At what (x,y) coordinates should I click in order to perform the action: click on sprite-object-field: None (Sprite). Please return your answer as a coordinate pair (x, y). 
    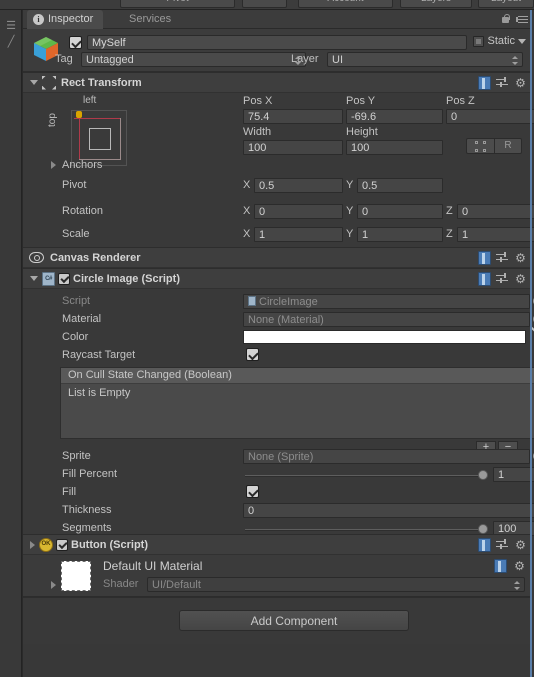
    Looking at the image, I should click on (386, 456).